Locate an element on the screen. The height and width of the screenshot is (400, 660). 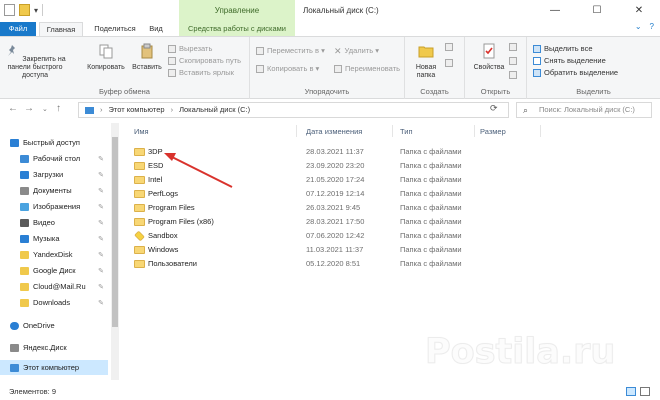
sidebar-item-label: Downloads is located at coordinates (52, 302).